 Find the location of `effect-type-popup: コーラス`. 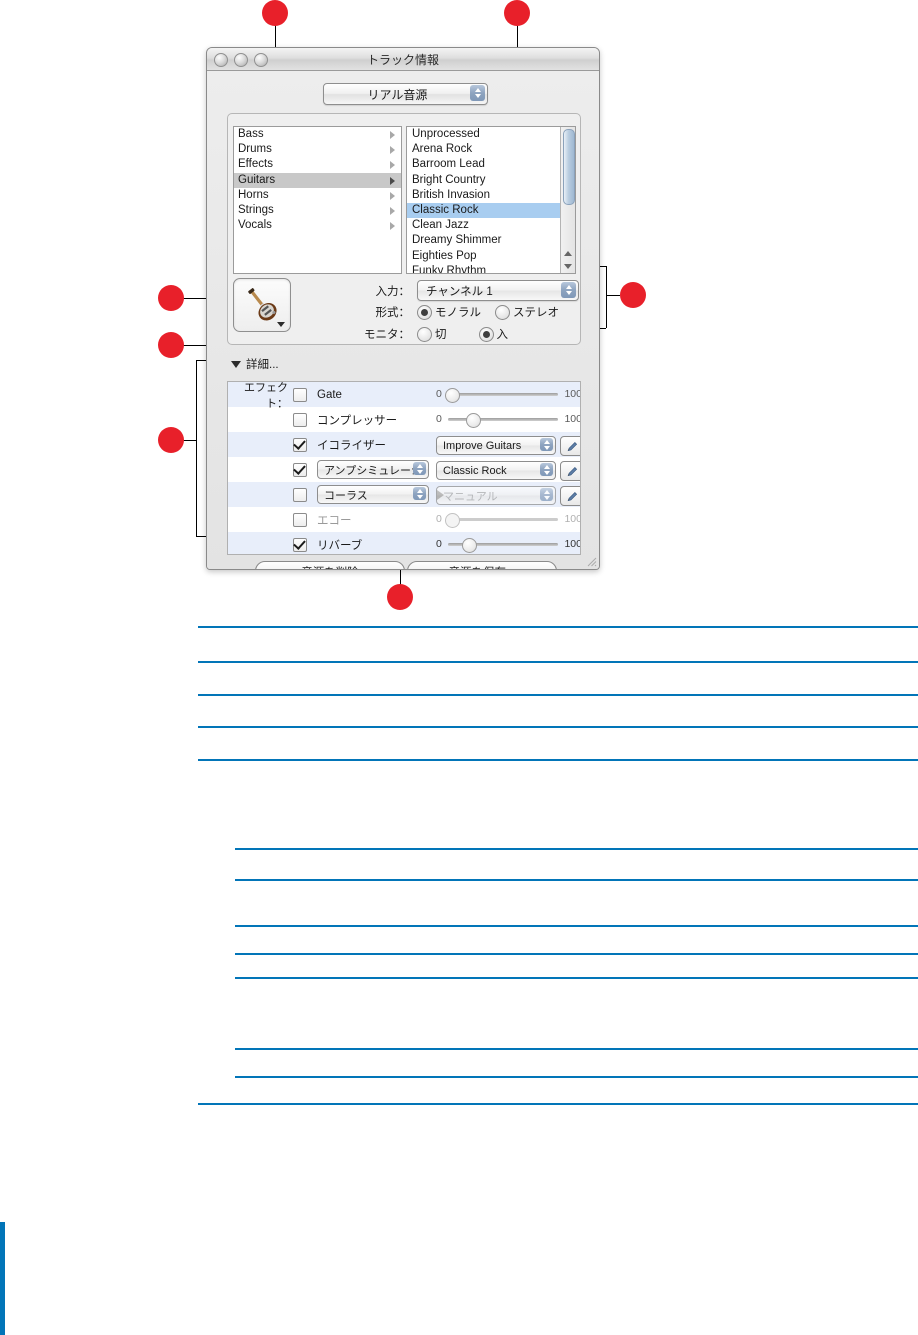

effect-type-popup: コーラス is located at coordinates (373, 494).